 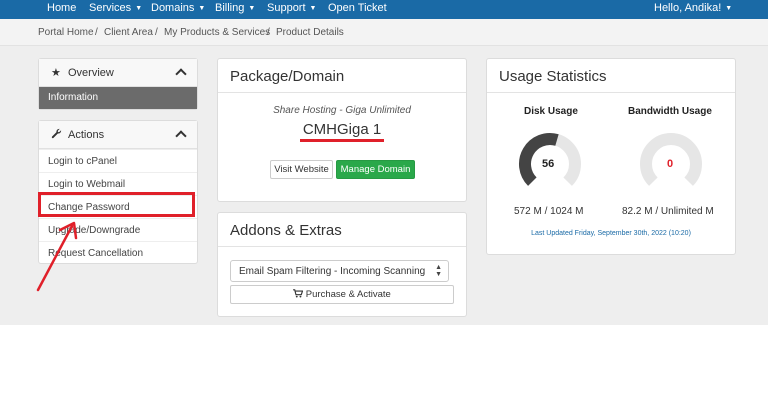 What do you see at coordinates (310, 32) in the screenshot?
I see `breadcrumb-current: Product Details` at bounding box center [310, 32].